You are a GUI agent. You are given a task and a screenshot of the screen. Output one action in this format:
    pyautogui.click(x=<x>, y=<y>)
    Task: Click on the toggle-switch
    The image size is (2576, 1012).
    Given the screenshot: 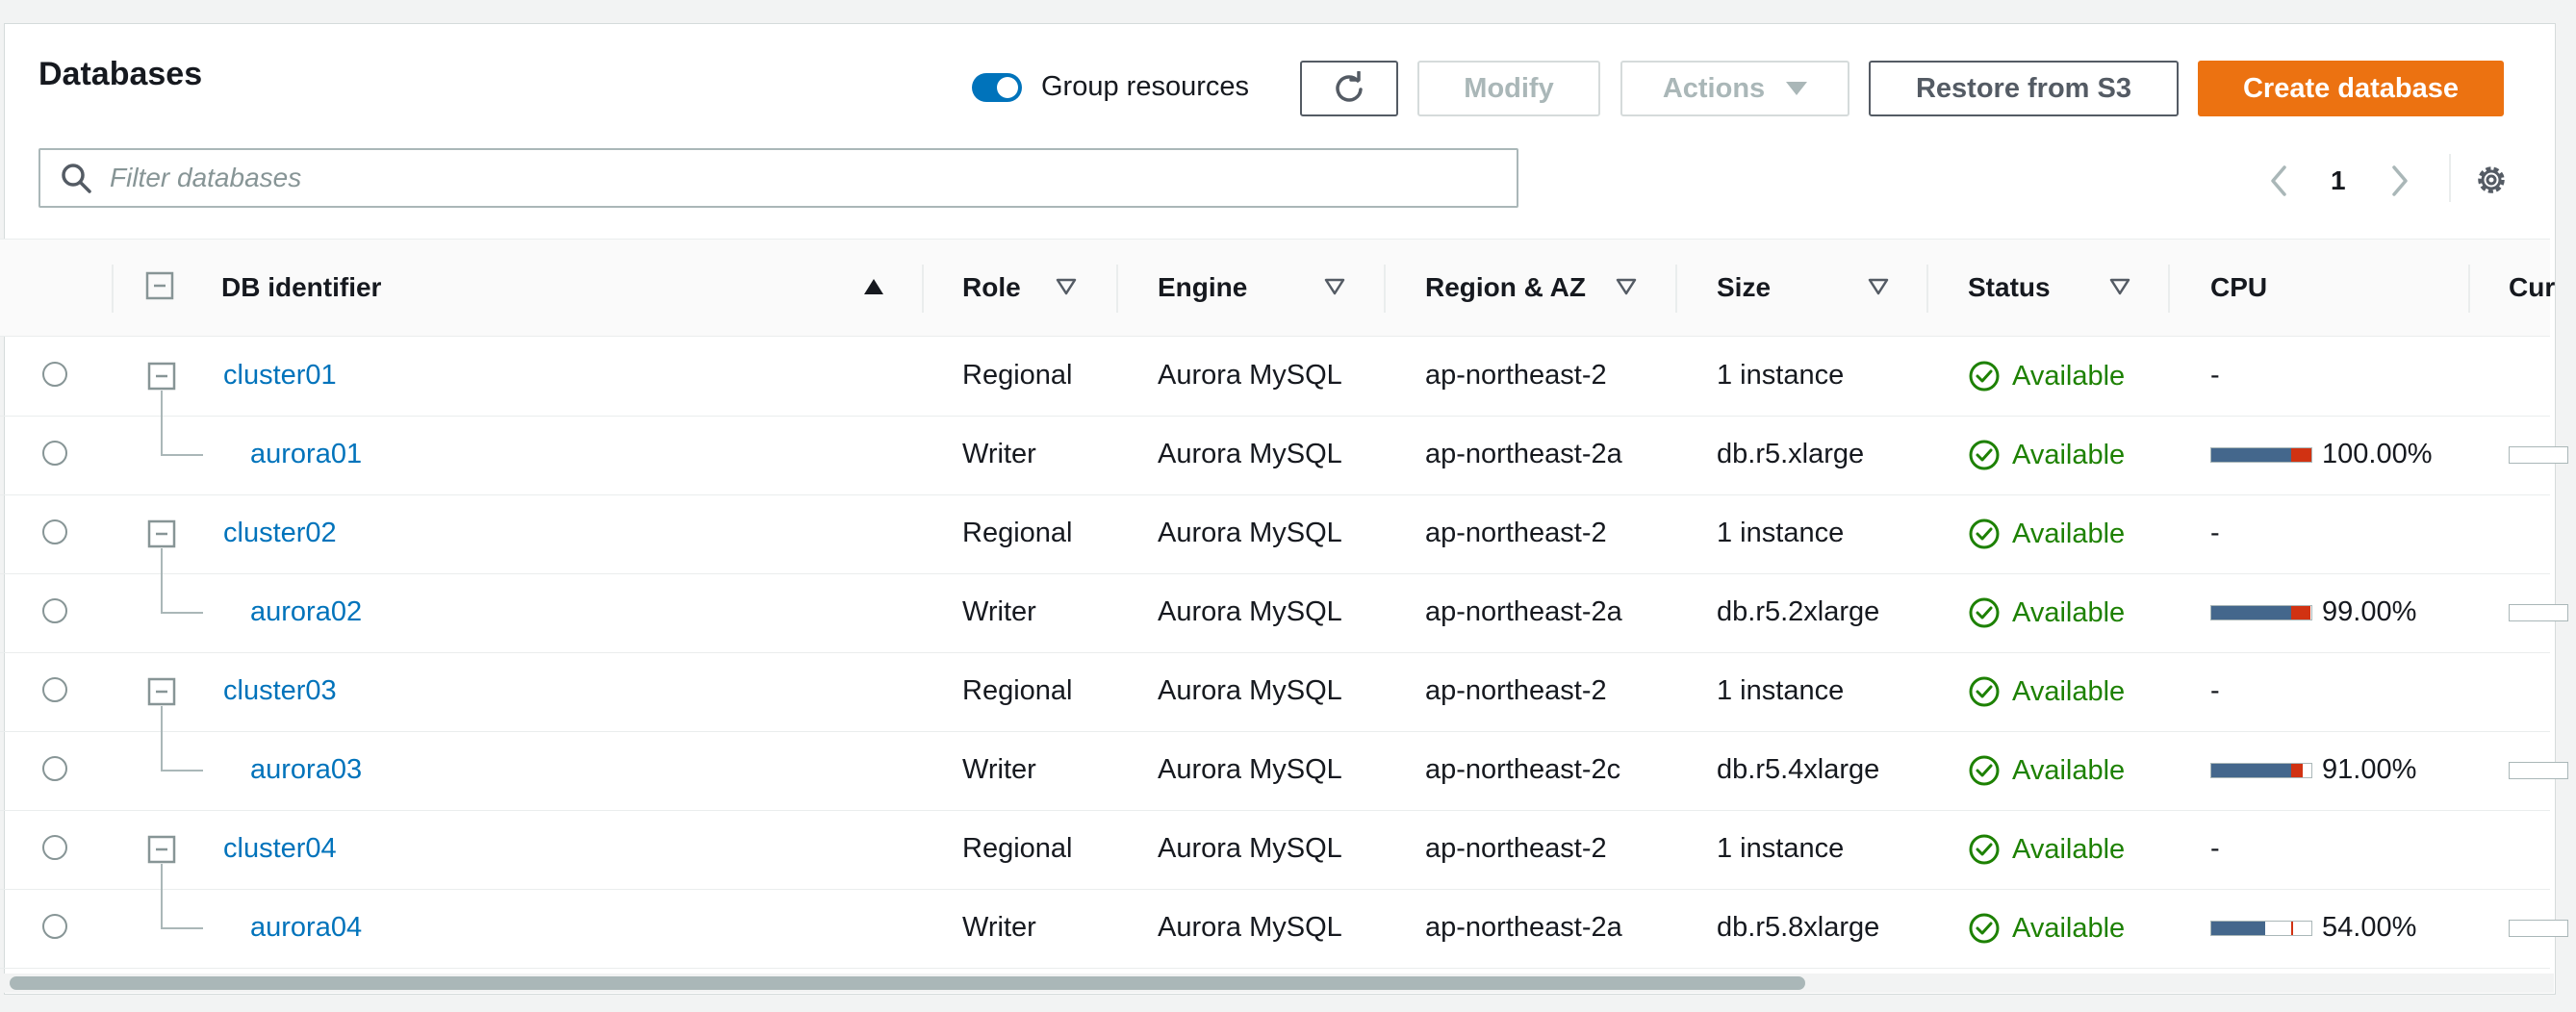 What is the action you would take?
    pyautogui.click(x=997, y=87)
    